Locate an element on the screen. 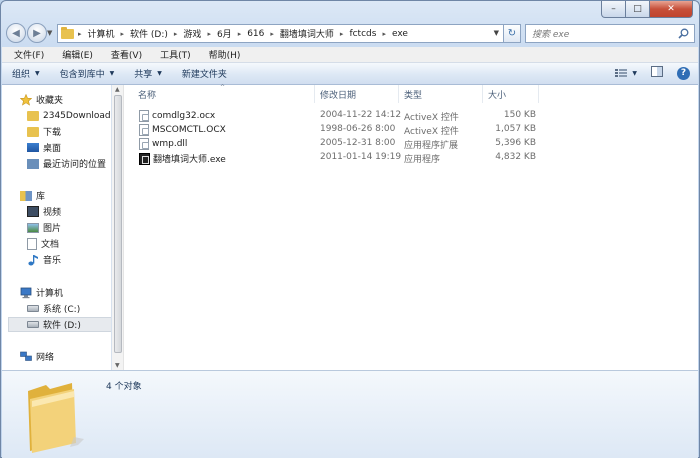 This screenshot has height=458, width=700. address-dropdown-icon: ▼ is located at coordinates (496, 33).